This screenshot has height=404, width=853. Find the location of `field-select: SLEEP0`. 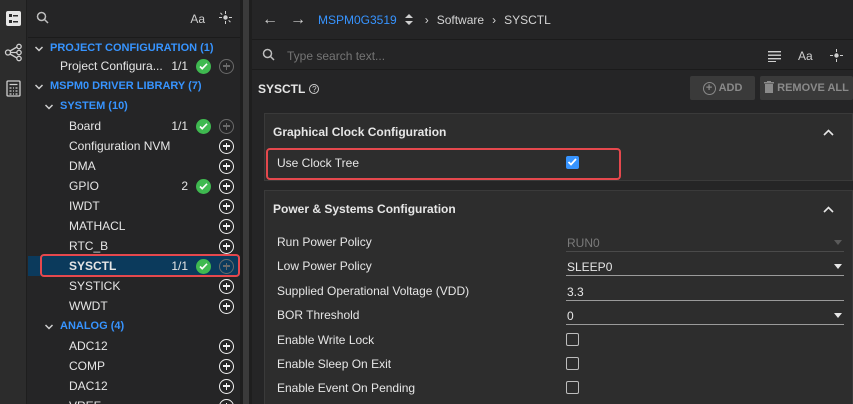

field-select: SLEEP0 is located at coordinates (705, 267).